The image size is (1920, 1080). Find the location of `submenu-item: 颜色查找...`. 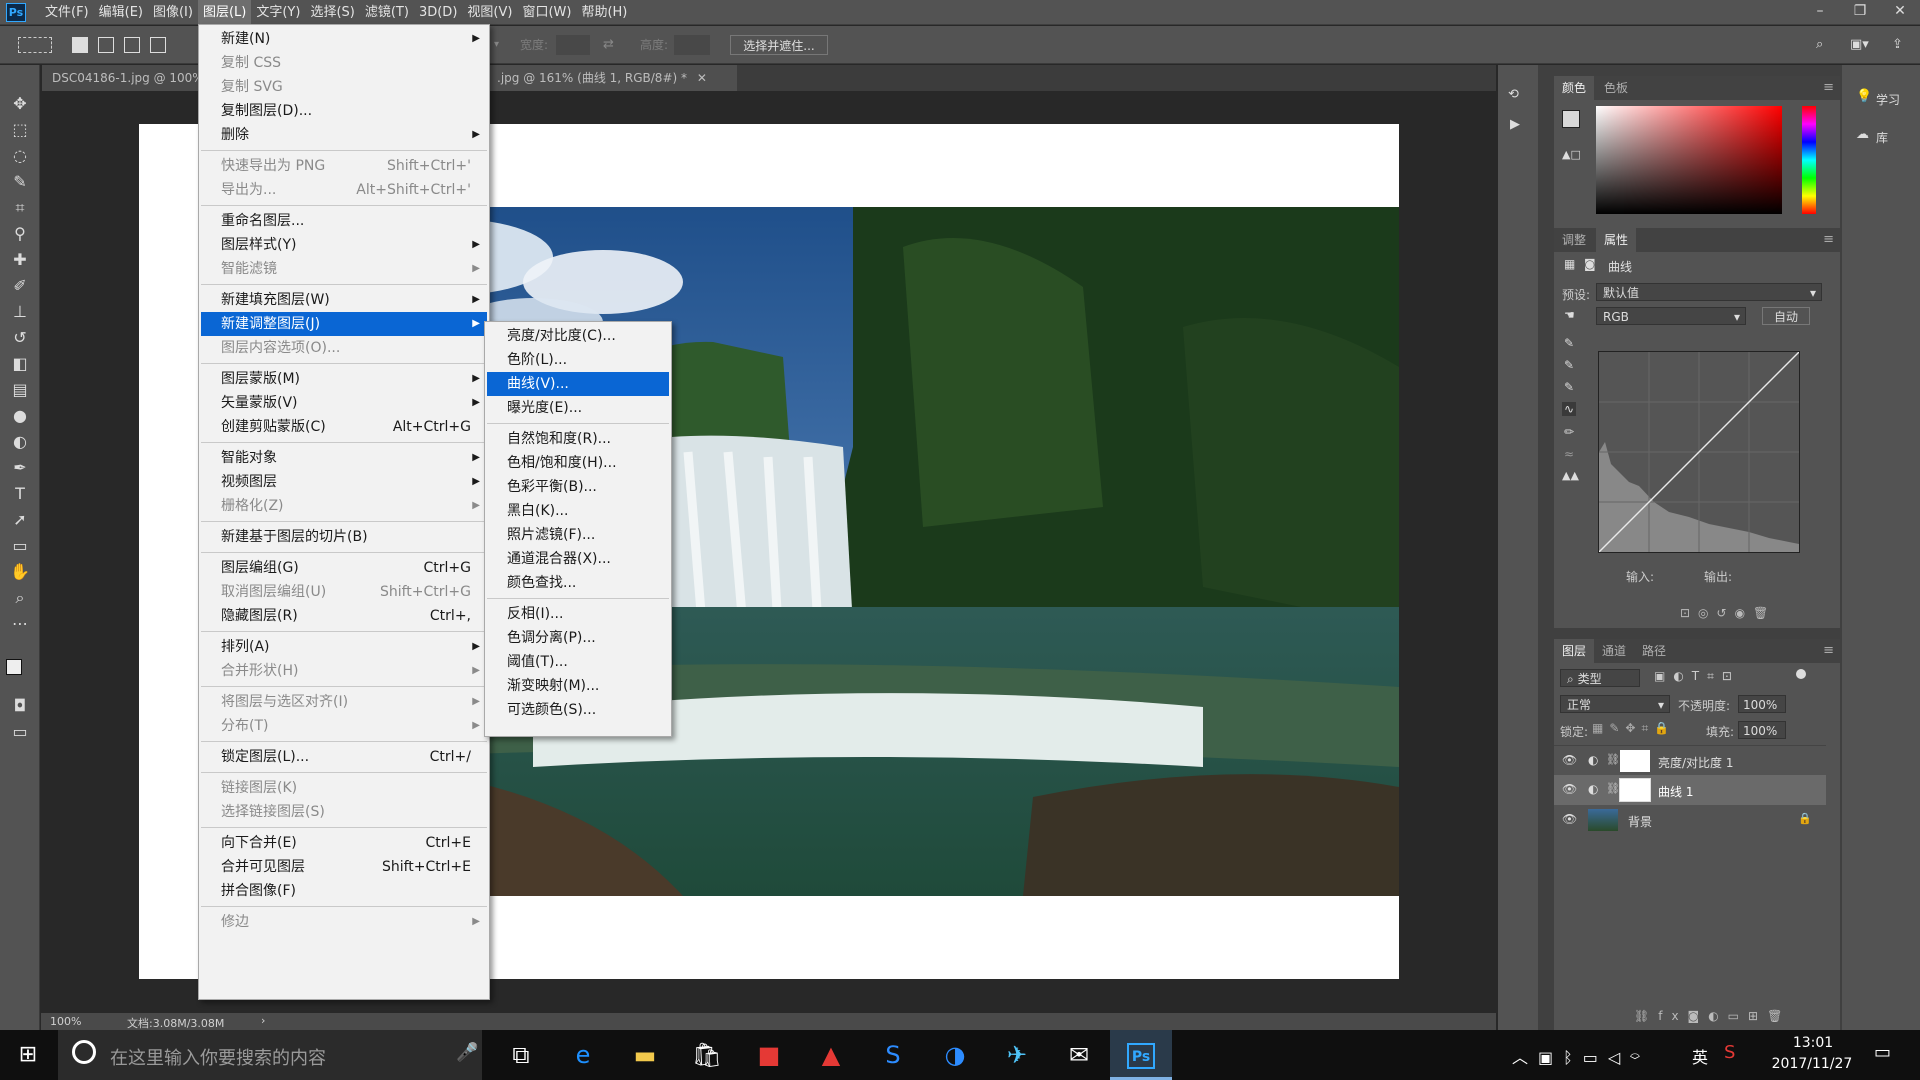

submenu-item: 颜色查找... is located at coordinates (578, 583).